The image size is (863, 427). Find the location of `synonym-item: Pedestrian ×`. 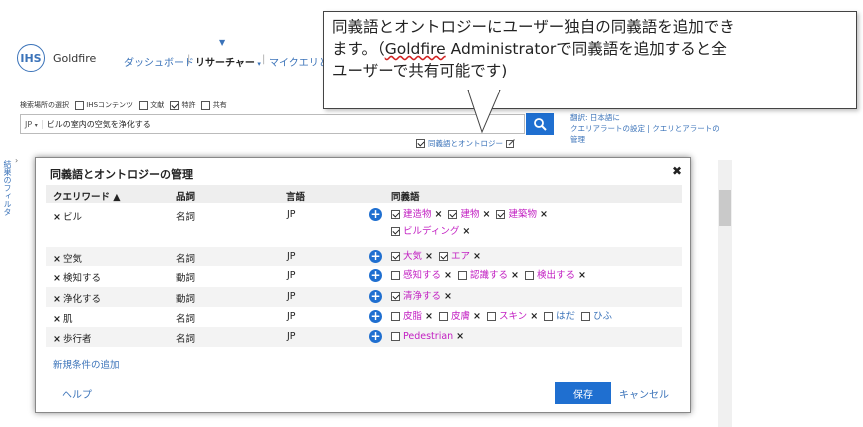

synonym-item: Pedestrian × is located at coordinates (427, 336).